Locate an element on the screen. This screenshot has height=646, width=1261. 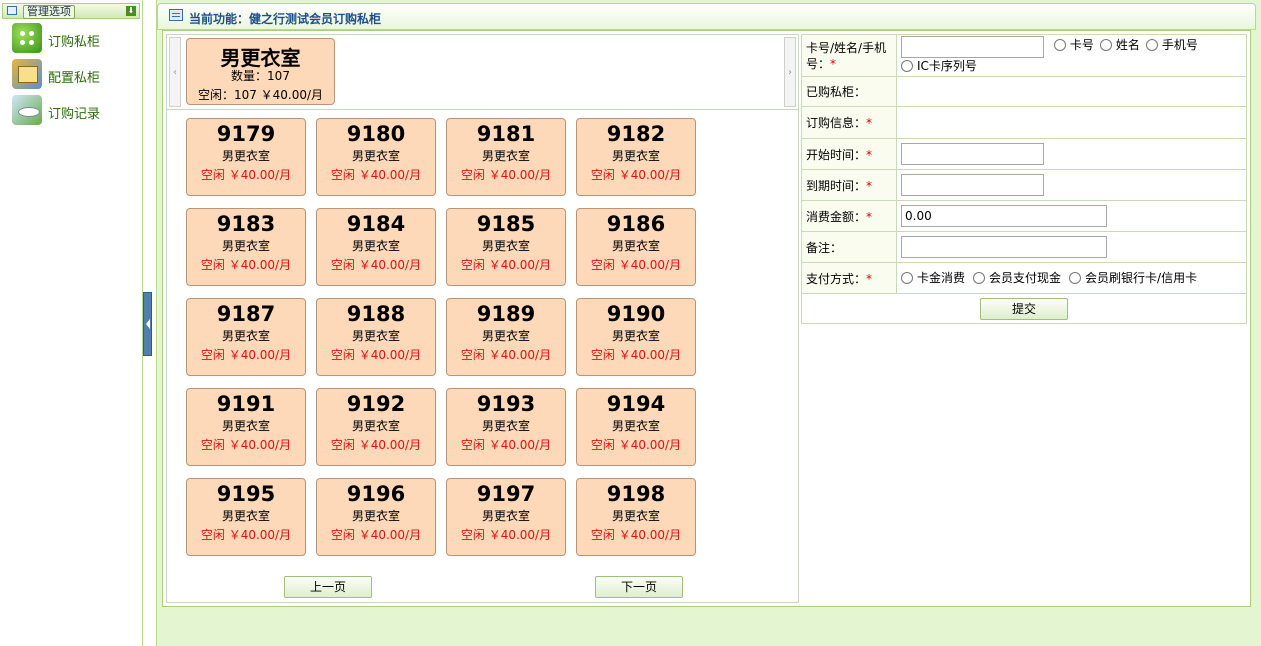
locker-card: 9179 男更衣室空闲 ￥40.00/月 is located at coordinates (246, 157).